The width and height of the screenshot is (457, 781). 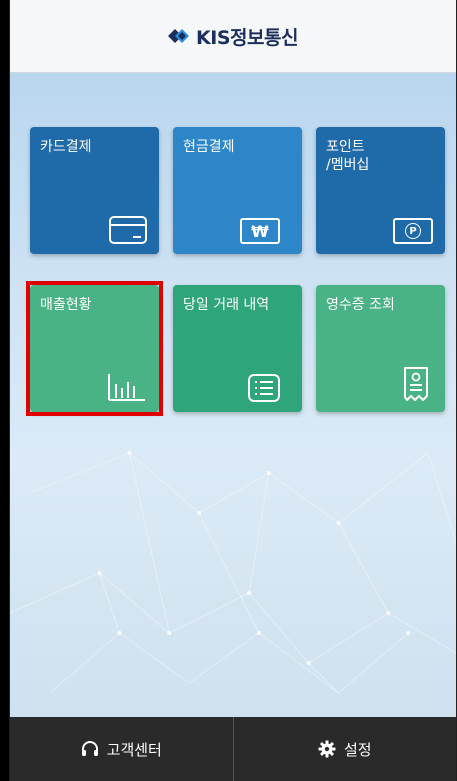 I want to click on brand-logo: KIS정보통신, so click(x=233, y=36).